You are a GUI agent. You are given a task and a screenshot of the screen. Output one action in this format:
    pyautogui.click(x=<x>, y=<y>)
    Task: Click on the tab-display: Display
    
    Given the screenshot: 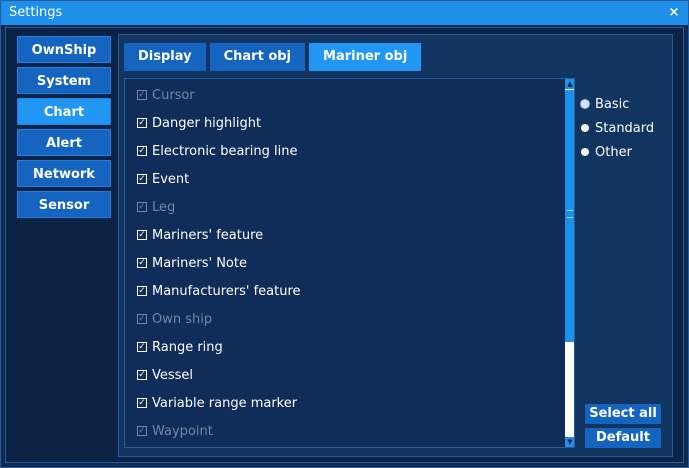 What is the action you would take?
    pyautogui.click(x=165, y=57)
    